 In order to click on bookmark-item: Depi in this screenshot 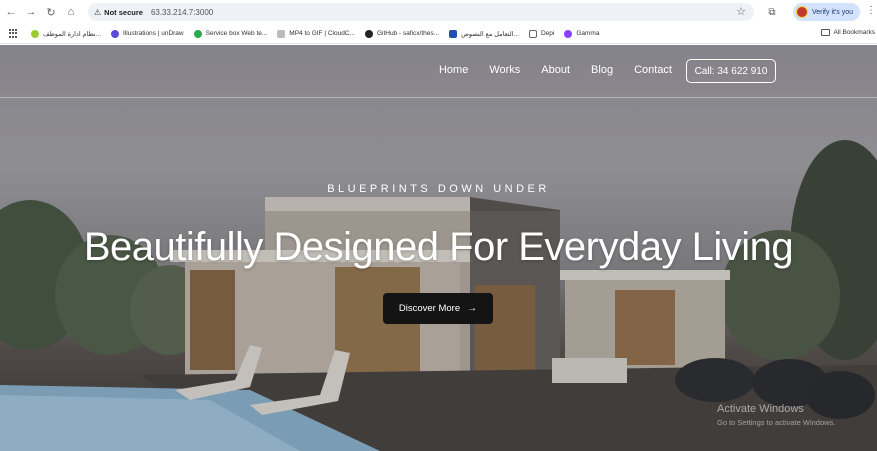, I will do `click(541, 33)`.